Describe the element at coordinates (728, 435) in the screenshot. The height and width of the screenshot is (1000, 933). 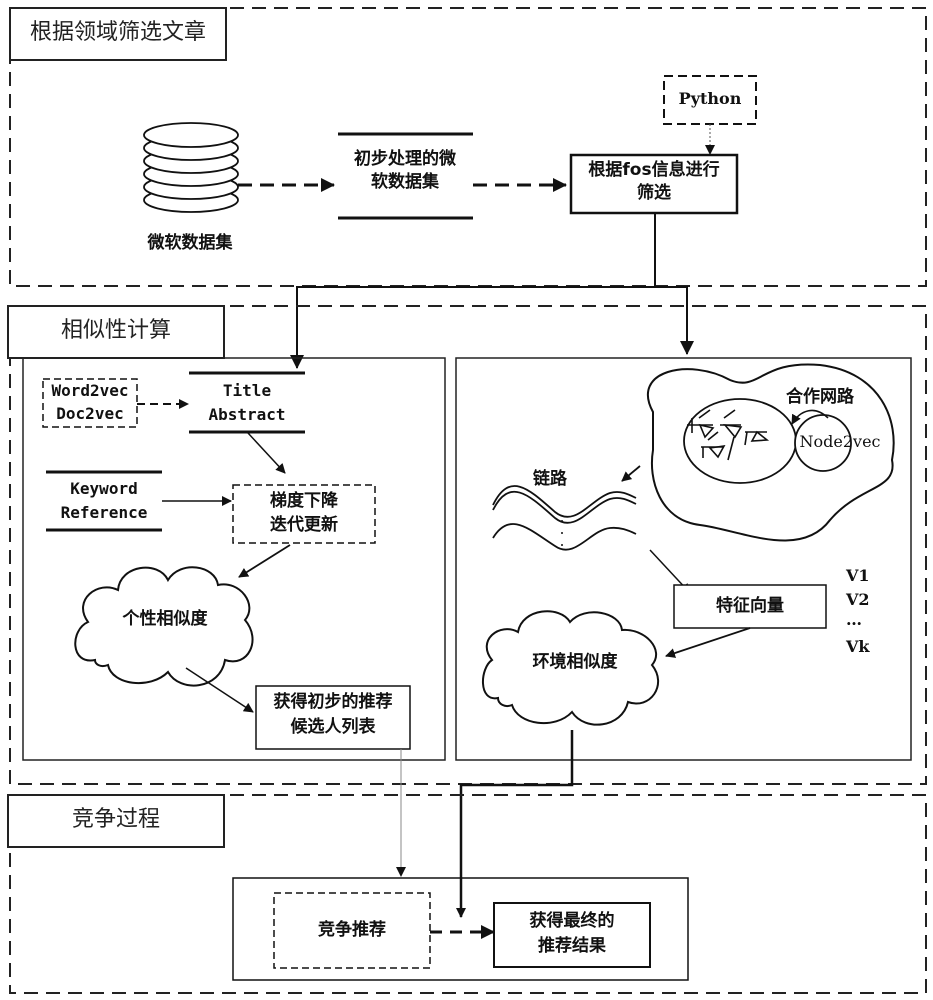
I see `network-graph-icon` at that location.